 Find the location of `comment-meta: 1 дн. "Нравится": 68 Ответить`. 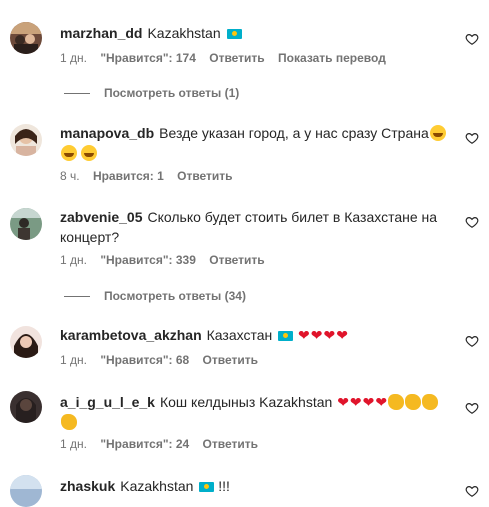

comment-meta: 1 дн. "Нравится": 68 Ответить is located at coordinates (164, 360).